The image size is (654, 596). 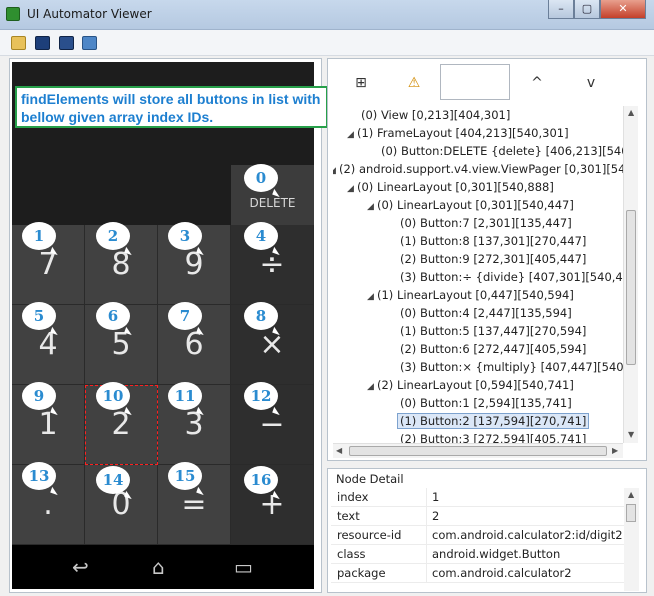 I want to click on tree-node: (1) Button:8 [137,301][270,447], so click(x=493, y=241).